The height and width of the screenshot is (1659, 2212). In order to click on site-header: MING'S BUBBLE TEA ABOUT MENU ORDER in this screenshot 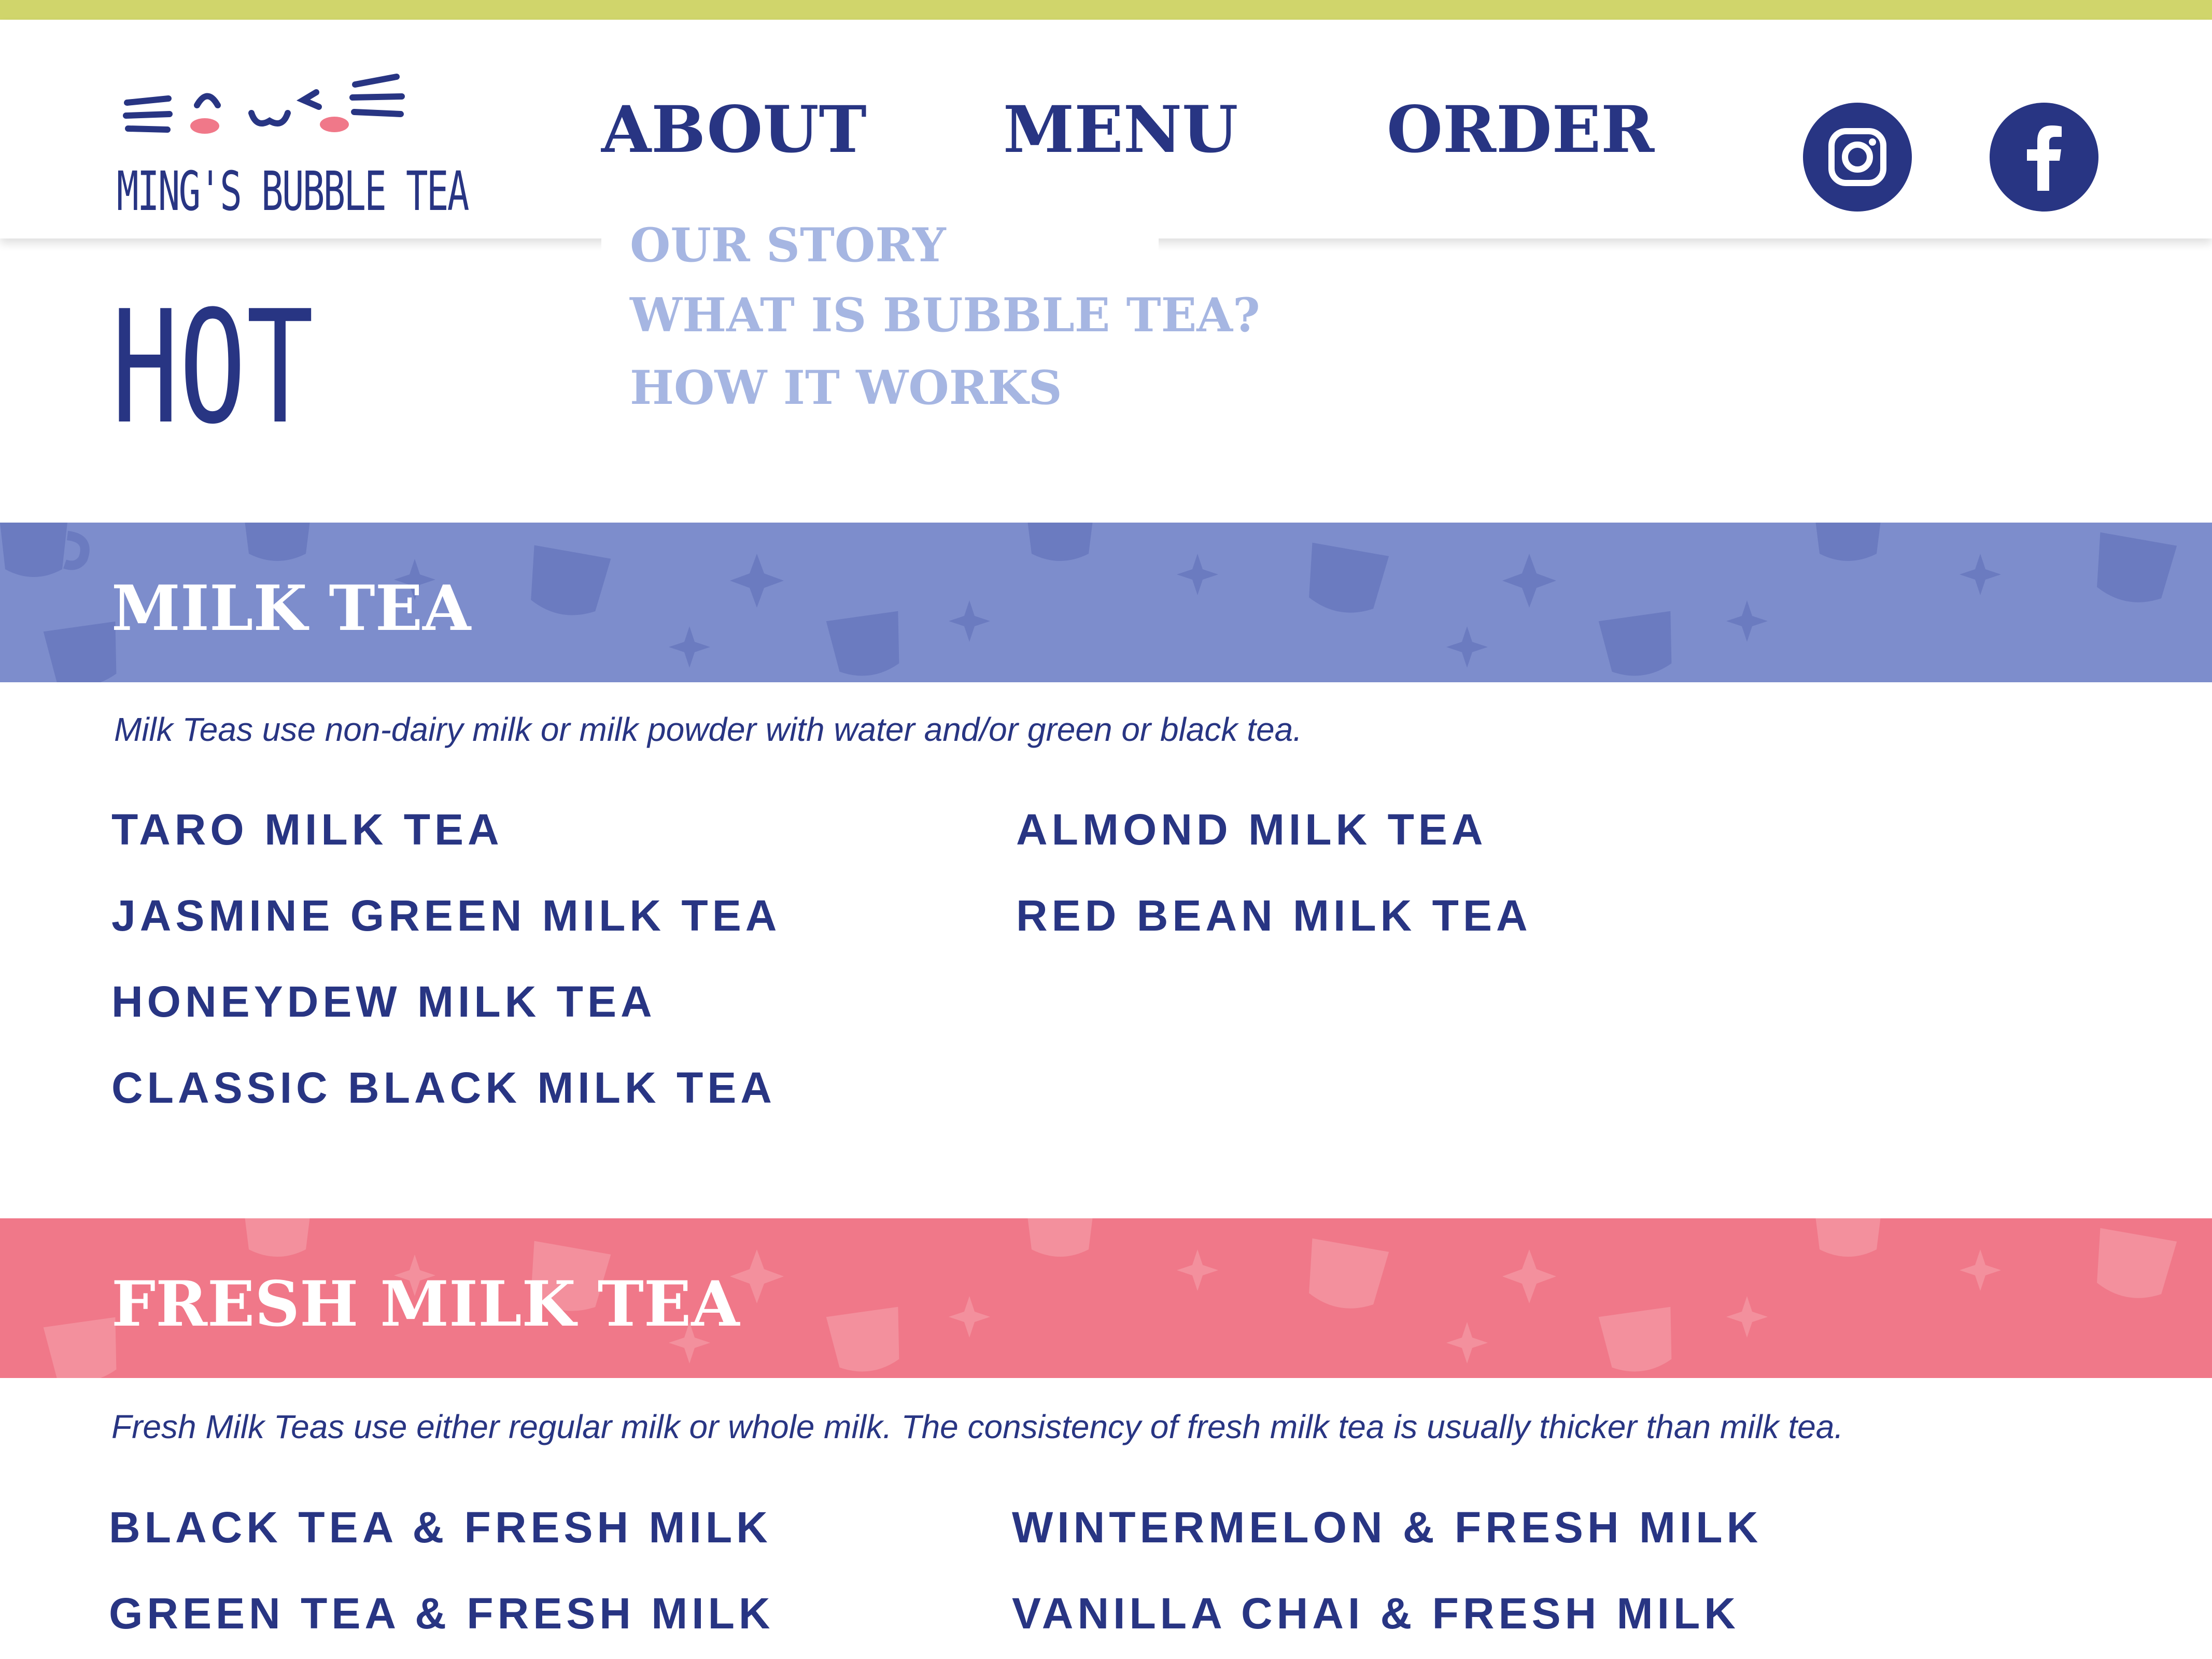, I will do `click(1106, 129)`.